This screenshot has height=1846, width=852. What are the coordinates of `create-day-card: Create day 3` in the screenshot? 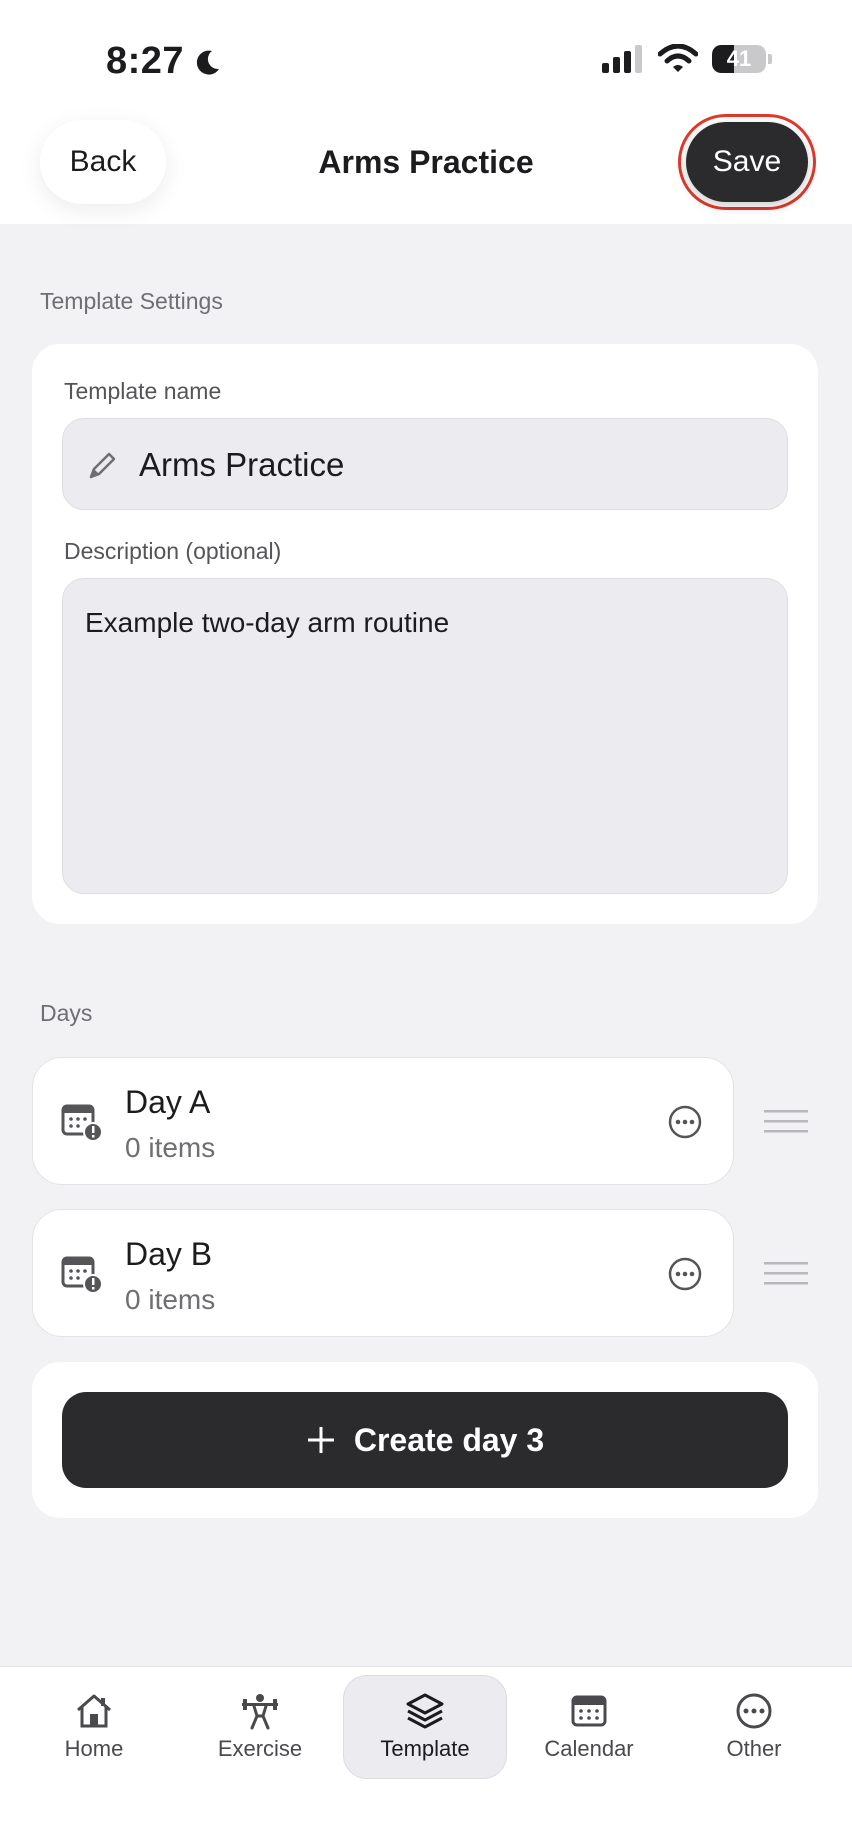 It's located at (425, 1440).